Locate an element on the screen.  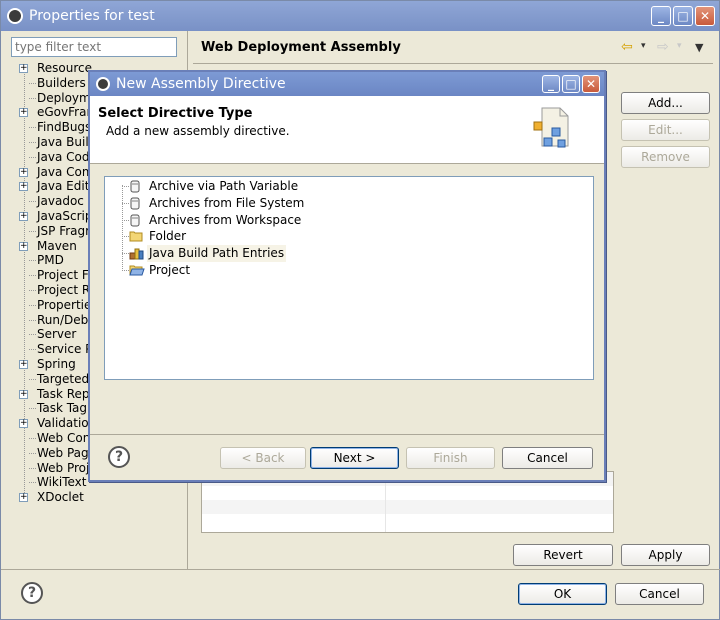
back-menu-icon: ▾ is located at coordinates (643, 46).